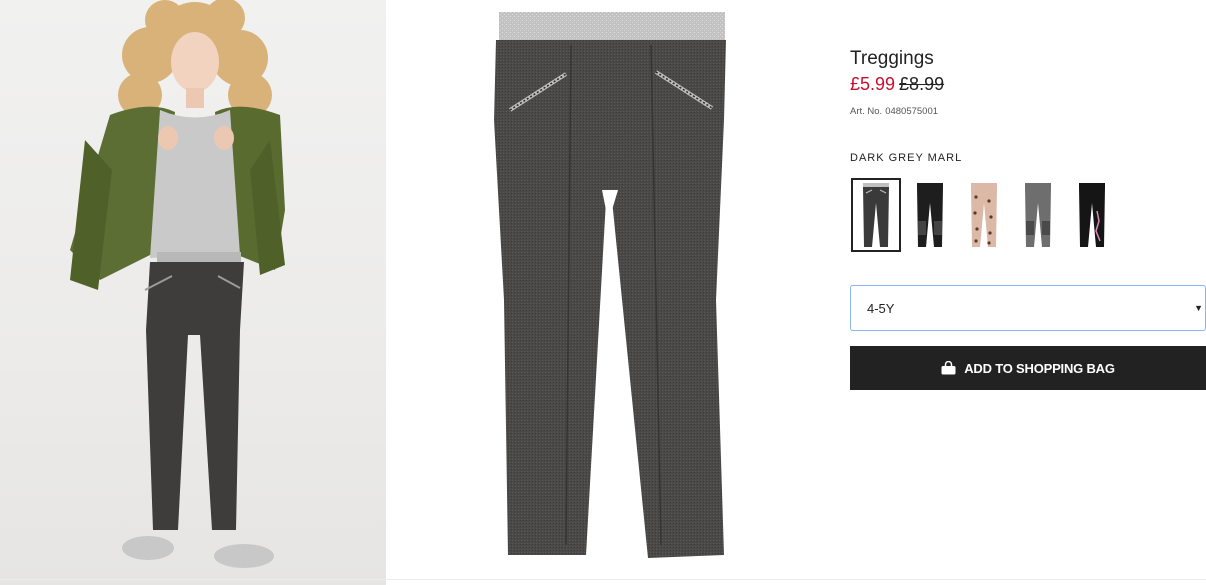 The width and height of the screenshot is (1206, 585). What do you see at coordinates (866, 111) in the screenshot?
I see `article-number-label: Art. No.` at bounding box center [866, 111].